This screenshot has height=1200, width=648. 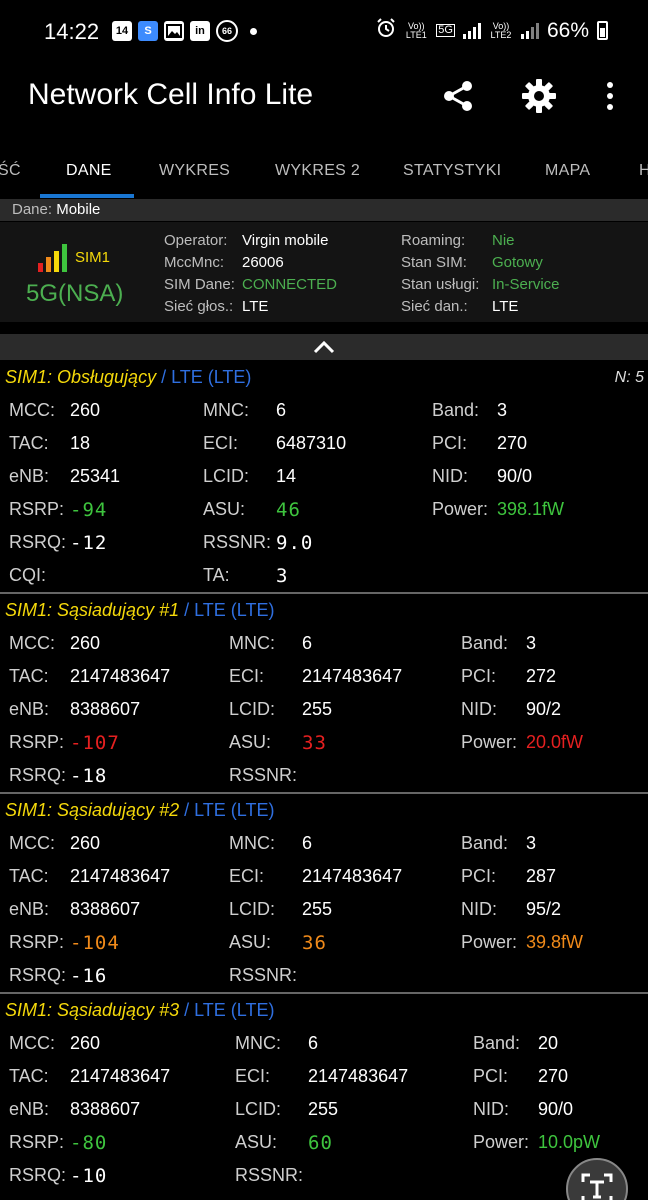 What do you see at coordinates (324, 96) in the screenshot?
I see `app-bar: Network Cell Info Lite` at bounding box center [324, 96].